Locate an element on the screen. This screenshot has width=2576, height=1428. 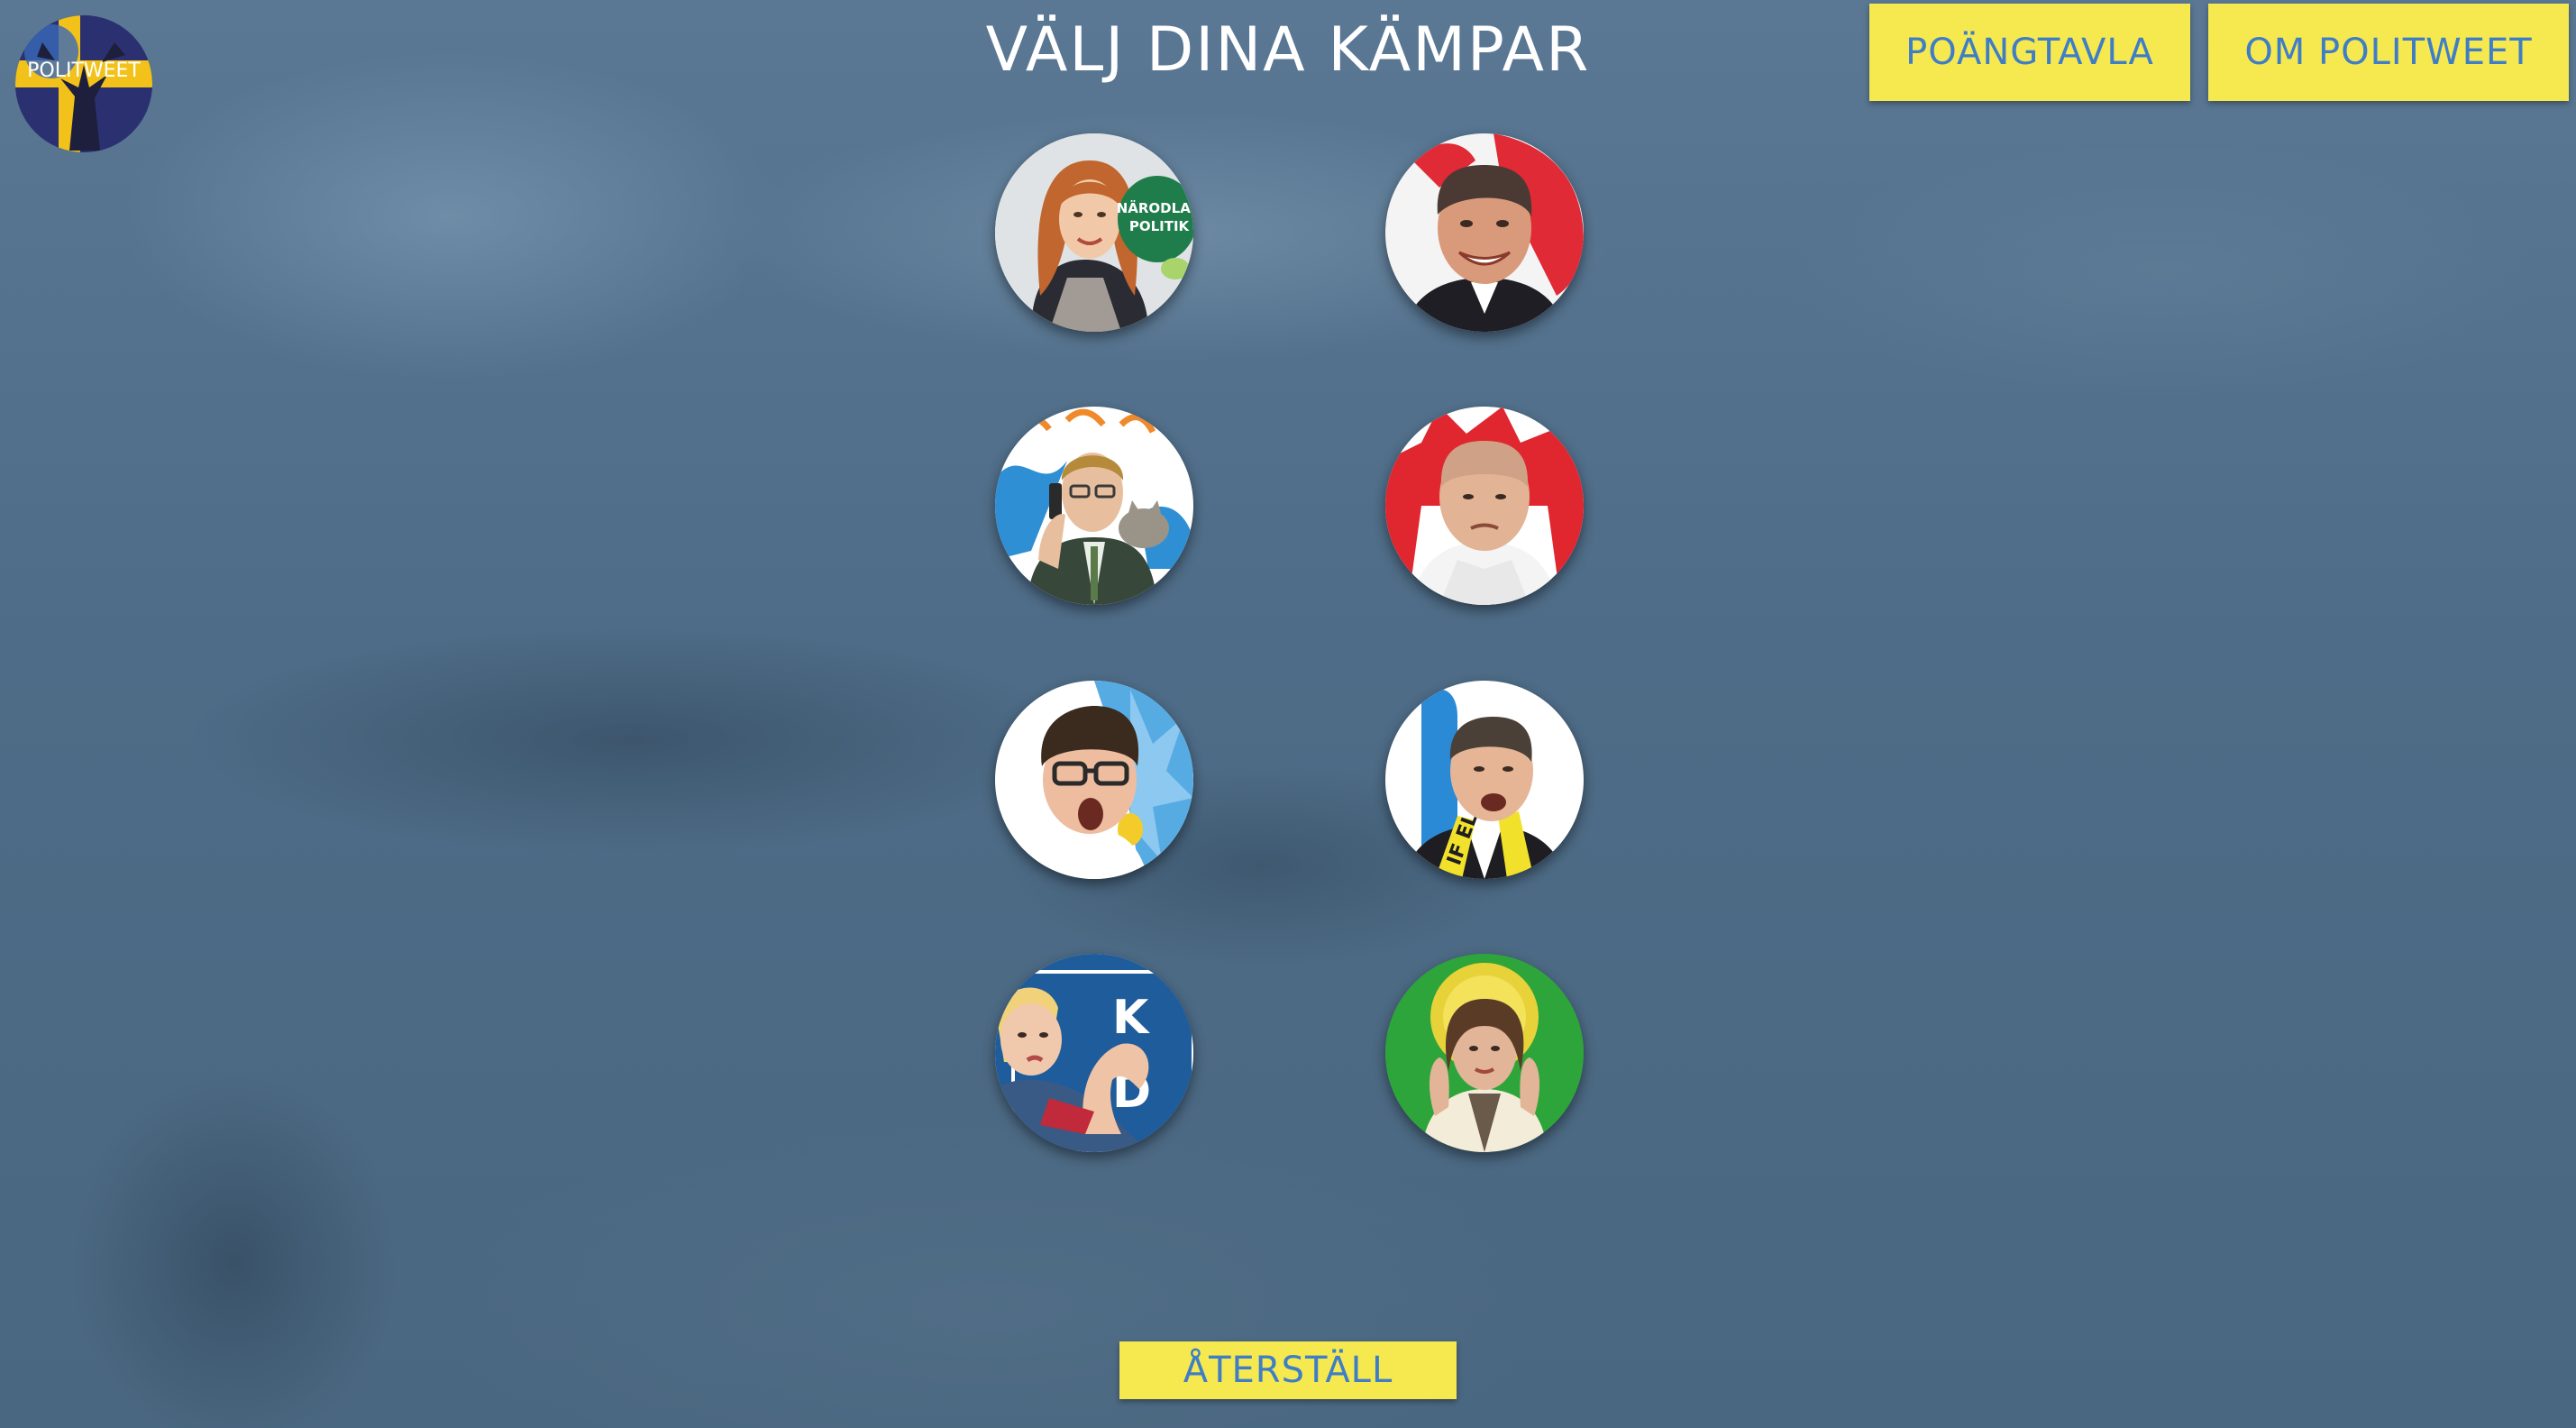
fighter-card-7: K D is located at coordinates (1094, 1053).